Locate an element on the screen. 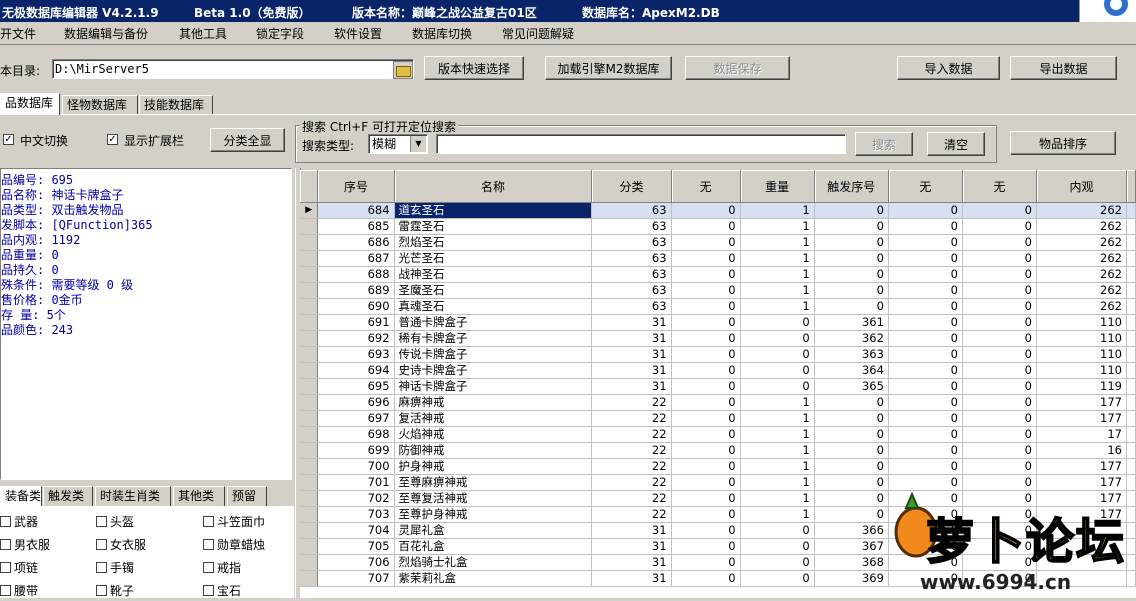  table-cell: 至尊护身神戒 is located at coordinates (493, 514).